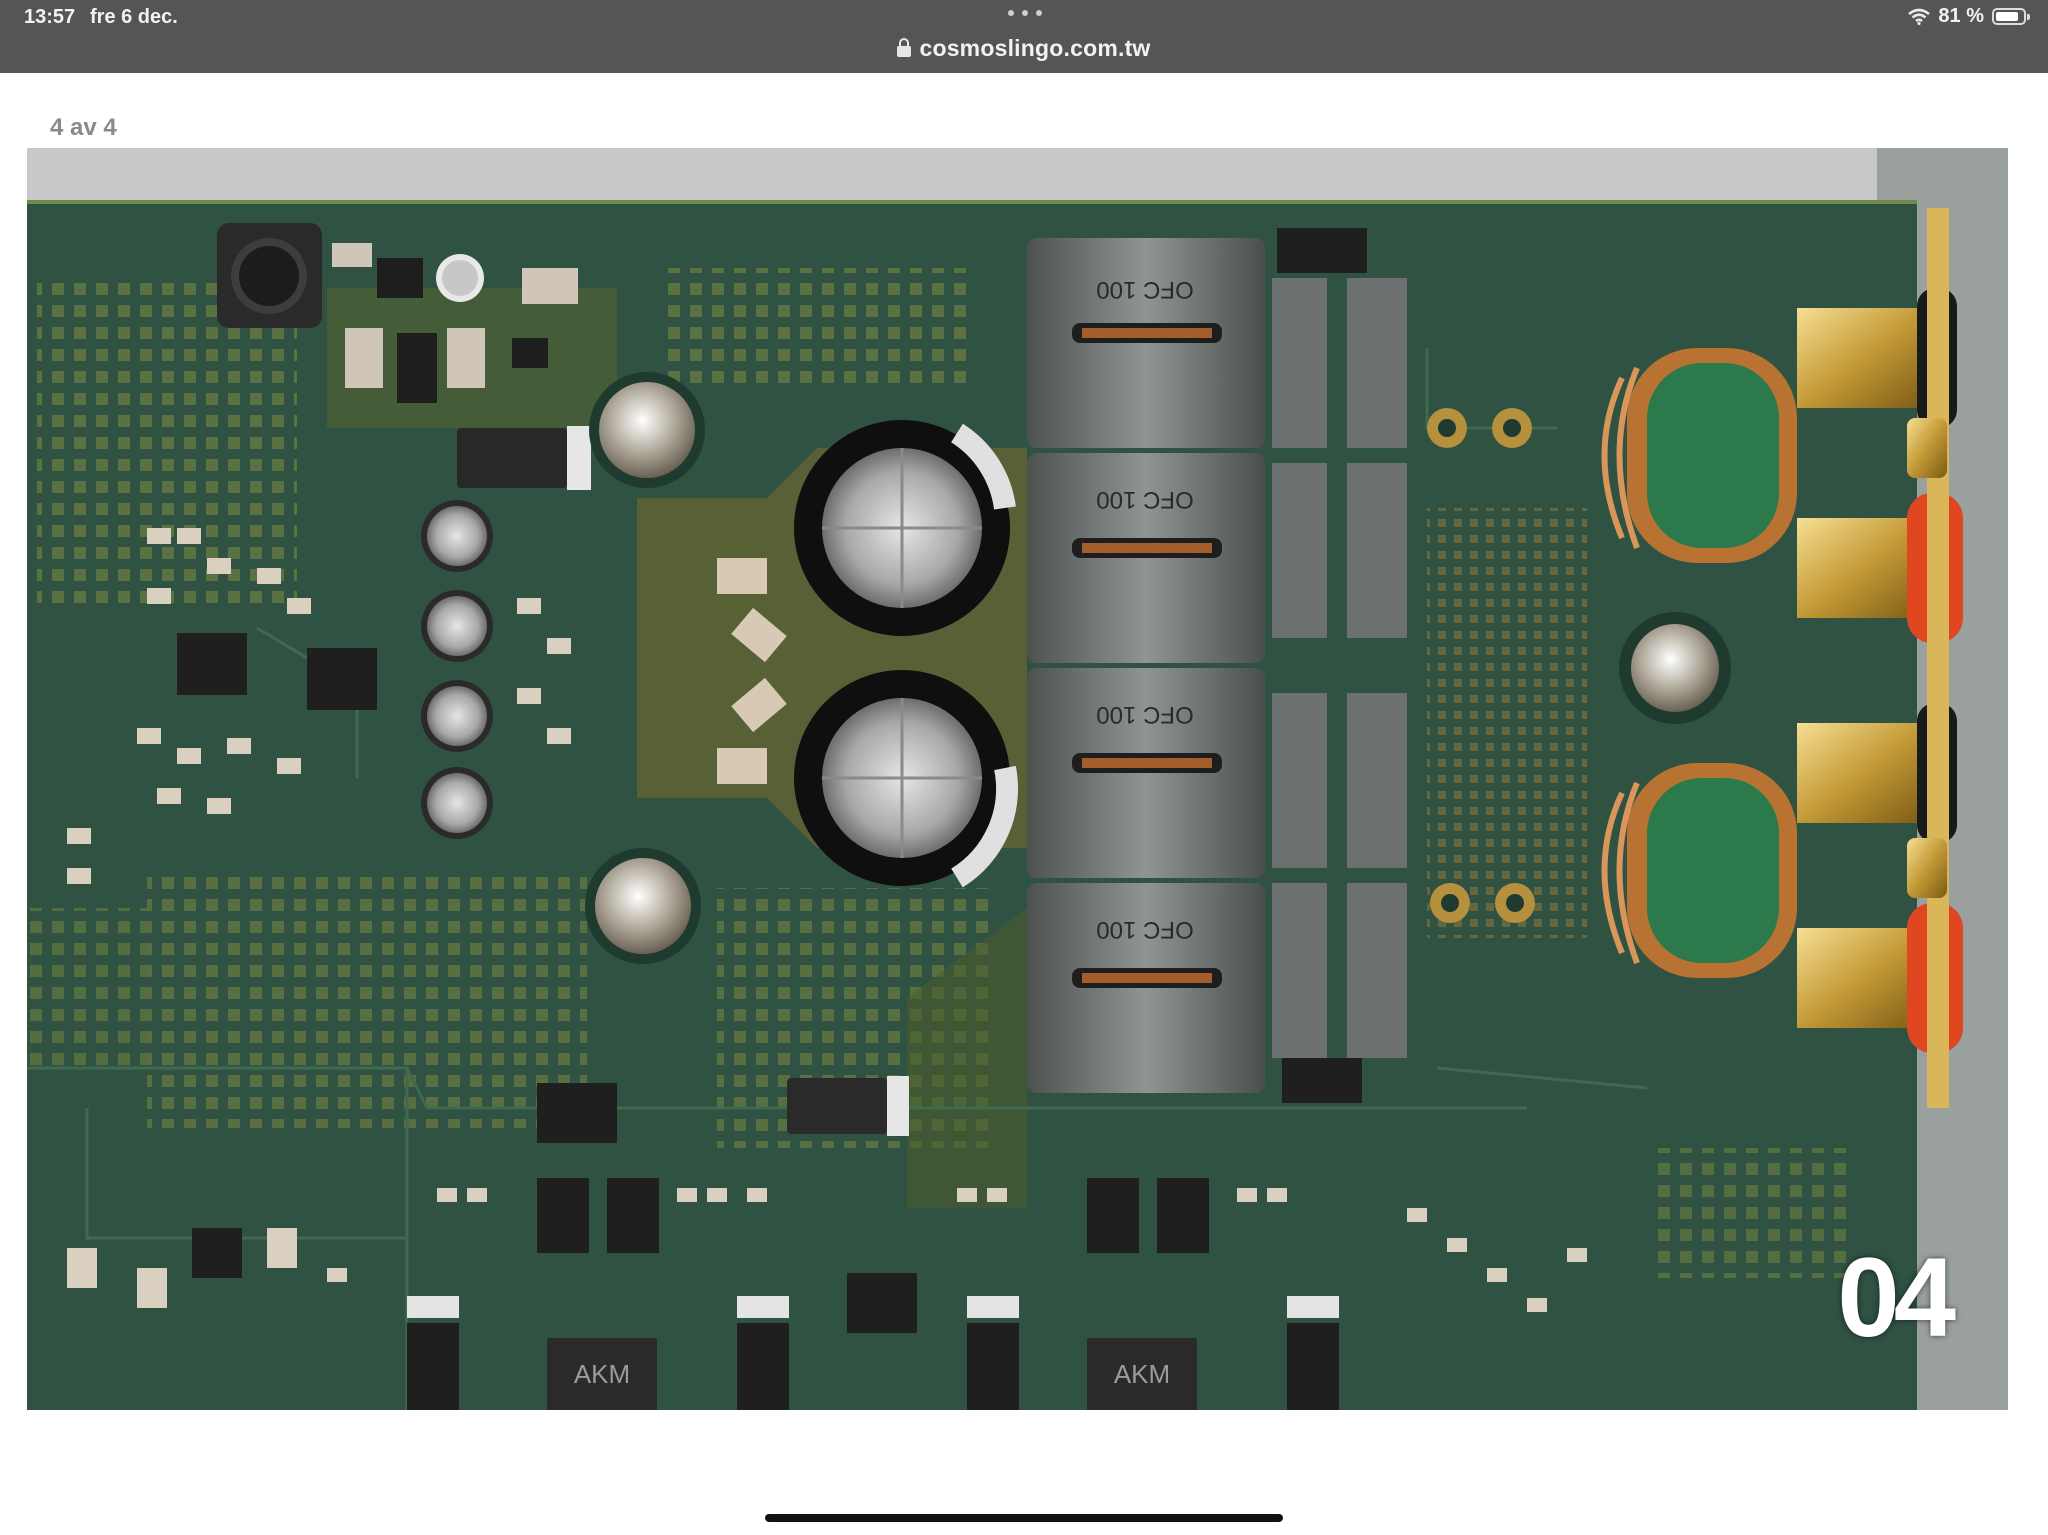 The width and height of the screenshot is (2048, 1535). What do you see at coordinates (1144, 499) in the screenshot?
I see `inductor-label-2: OFC 100` at bounding box center [1144, 499].